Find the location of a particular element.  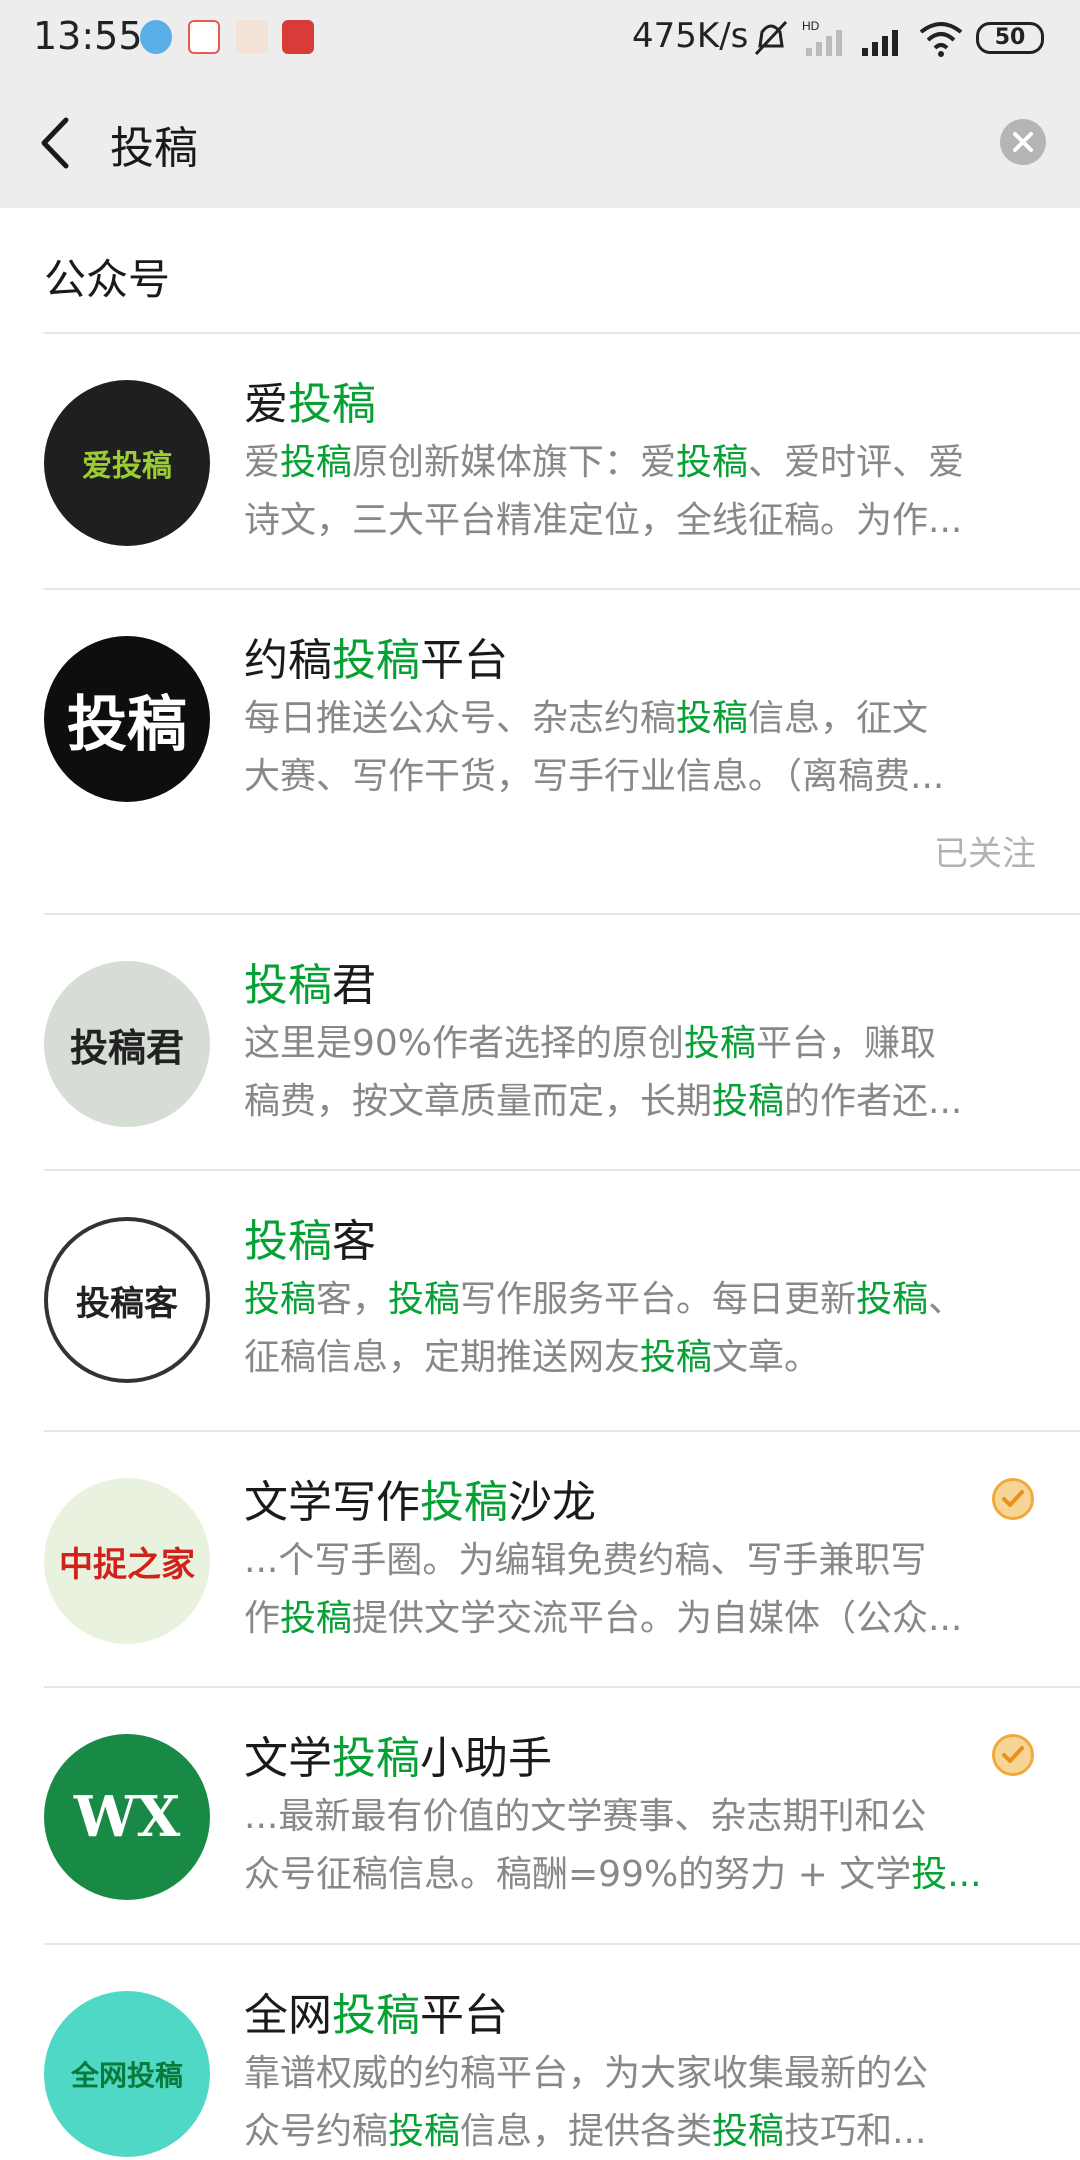

account-avatar: 投稿 is located at coordinates (127, 719).